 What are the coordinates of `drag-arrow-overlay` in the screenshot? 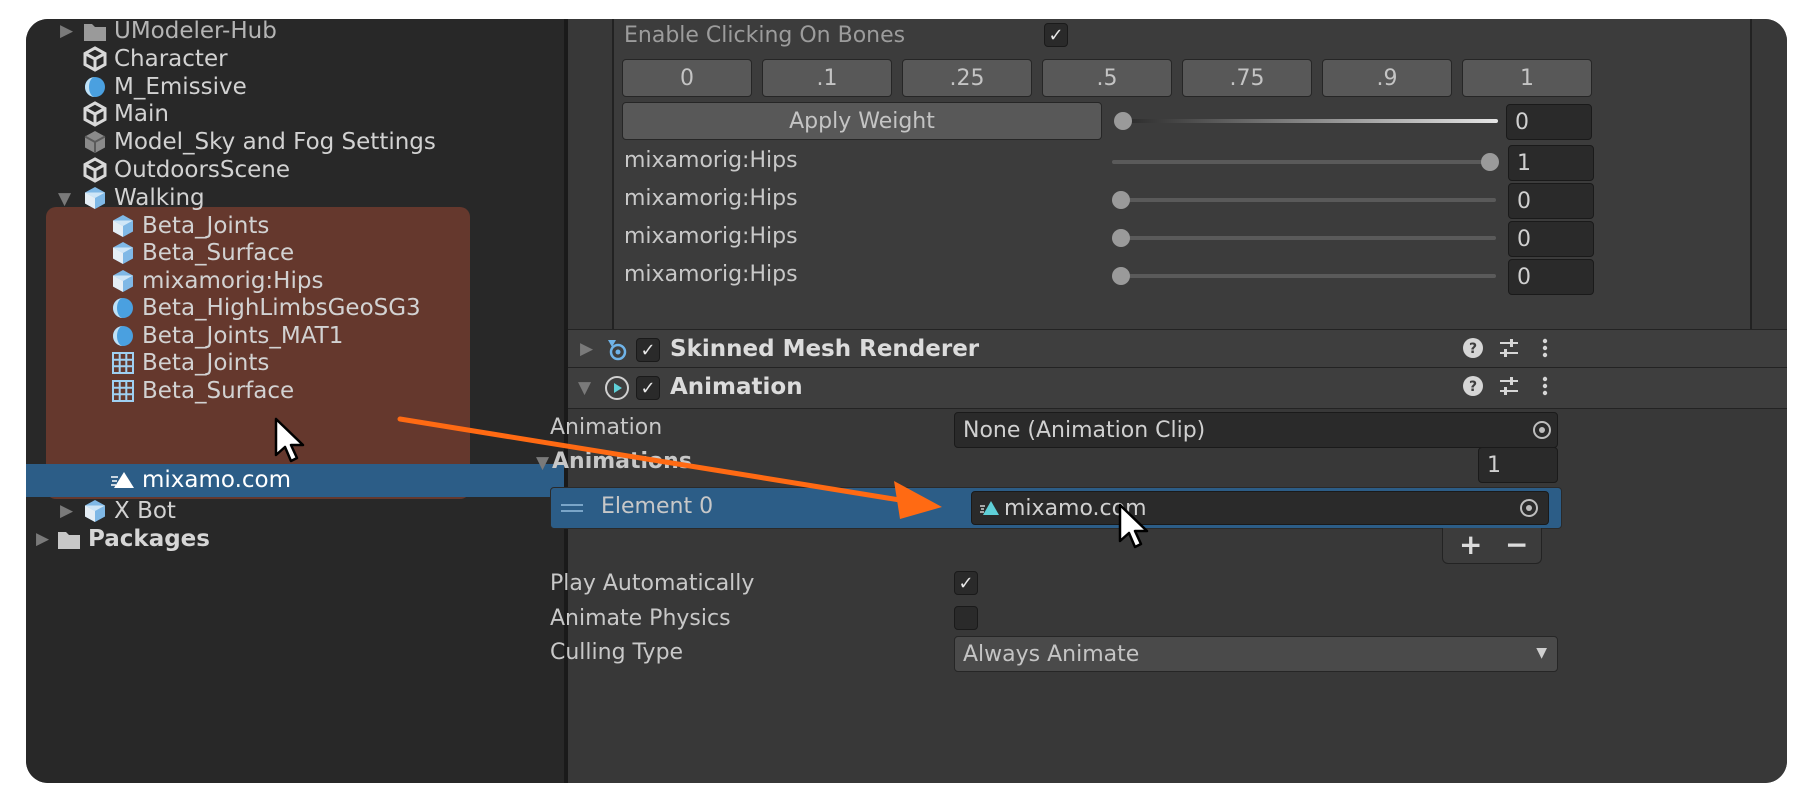 It's located at (669, 467).